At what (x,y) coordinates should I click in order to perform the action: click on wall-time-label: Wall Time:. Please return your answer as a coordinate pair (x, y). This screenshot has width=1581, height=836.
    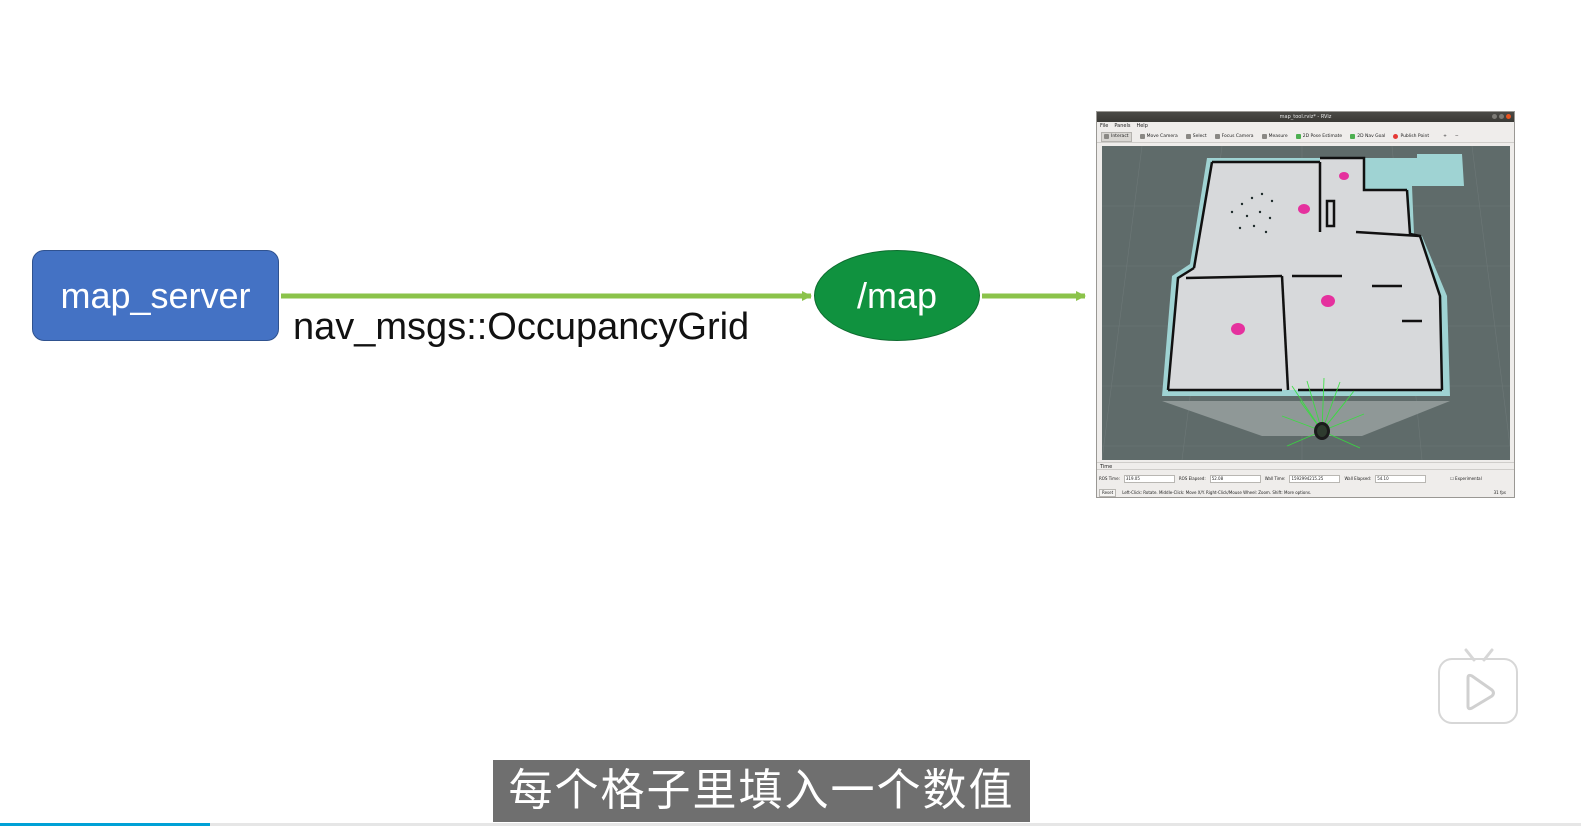
    Looking at the image, I should click on (1275, 478).